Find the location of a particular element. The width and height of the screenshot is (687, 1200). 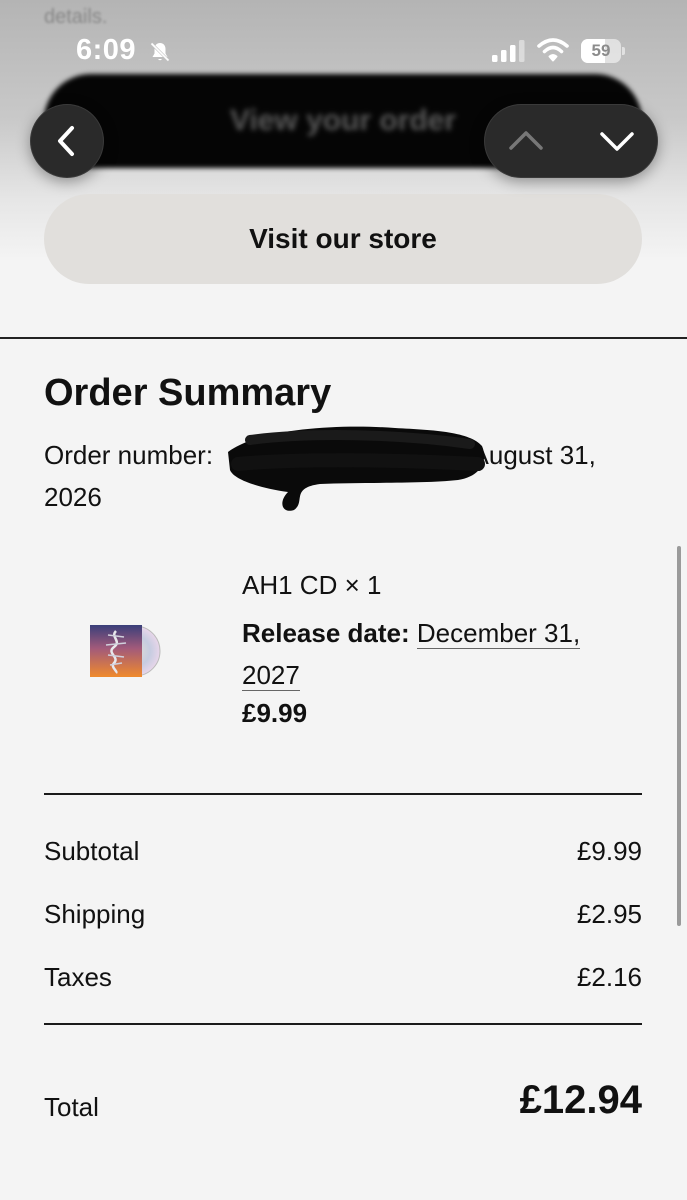

battery-indicator: 59 is located at coordinates (603, 51).